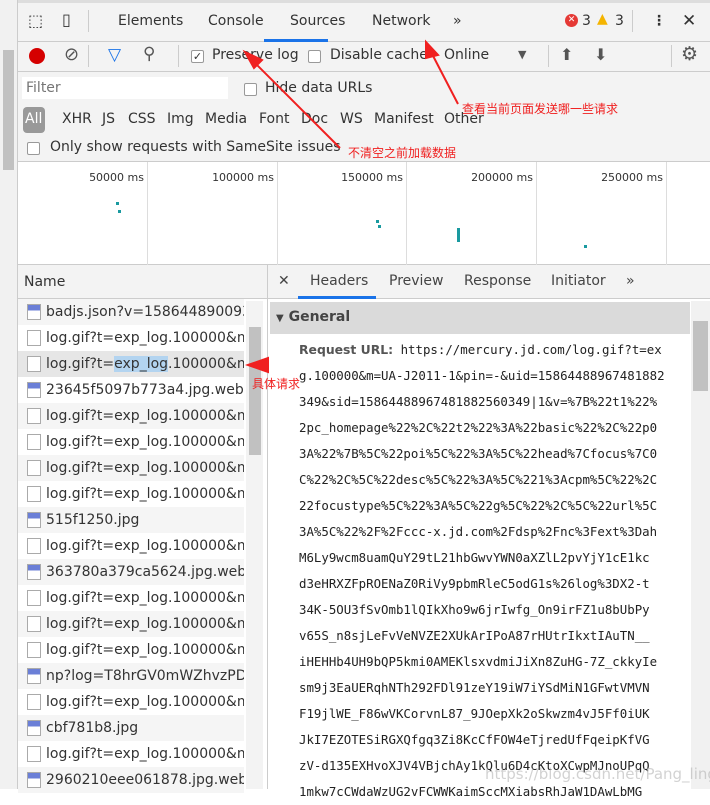  What do you see at coordinates (276, 384) in the screenshot?
I see `annotation-request: 具体请求` at bounding box center [276, 384].